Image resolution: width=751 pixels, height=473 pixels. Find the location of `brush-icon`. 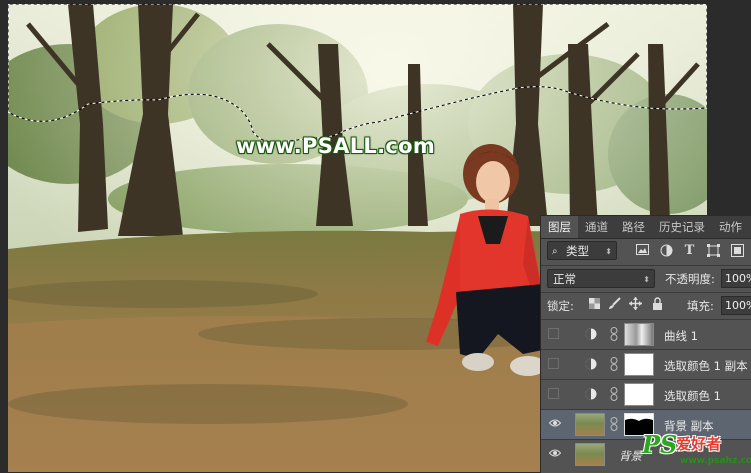

brush-icon is located at coordinates (614, 304).